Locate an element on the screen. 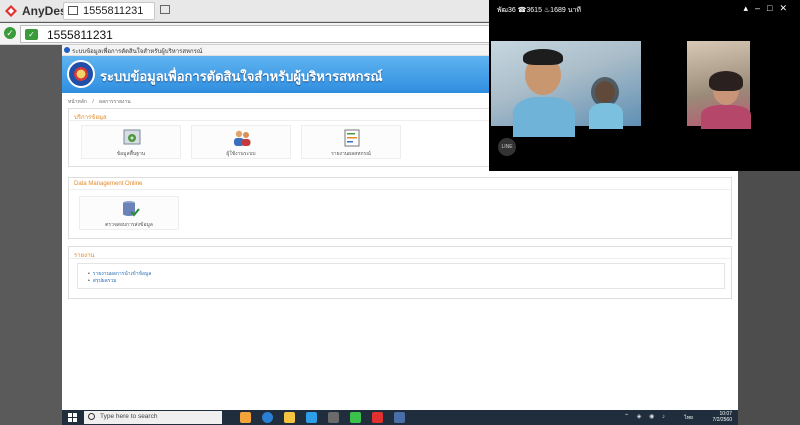 The height and width of the screenshot is (425, 800). cooperative-logo-icon is located at coordinates (81, 74).